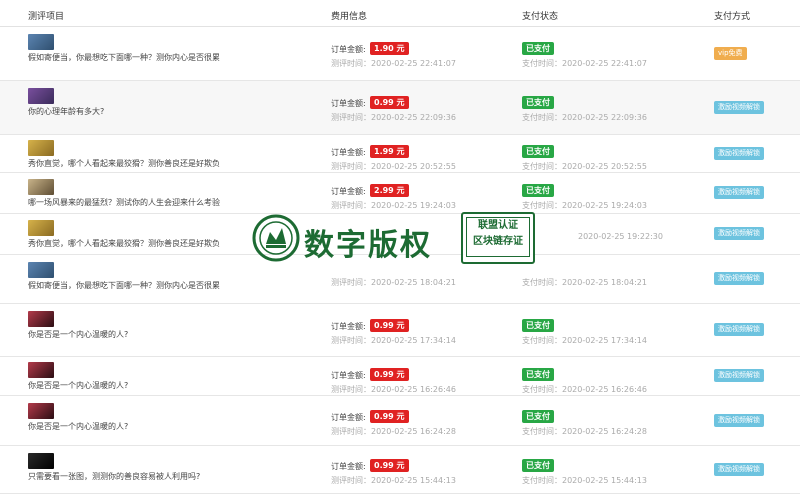 The height and width of the screenshot is (494, 800). What do you see at coordinates (368, 245) in the screenshot?
I see `watermark-text: 数字版权` at bounding box center [368, 245].